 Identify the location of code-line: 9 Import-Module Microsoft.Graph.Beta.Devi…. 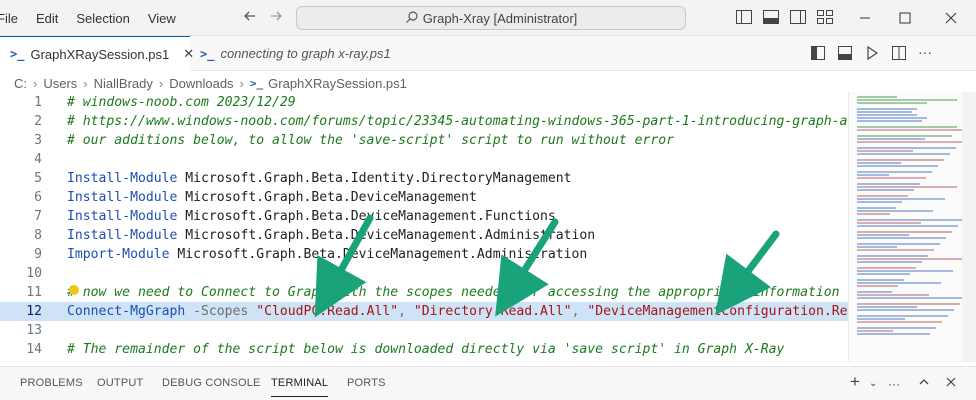
(424, 254).